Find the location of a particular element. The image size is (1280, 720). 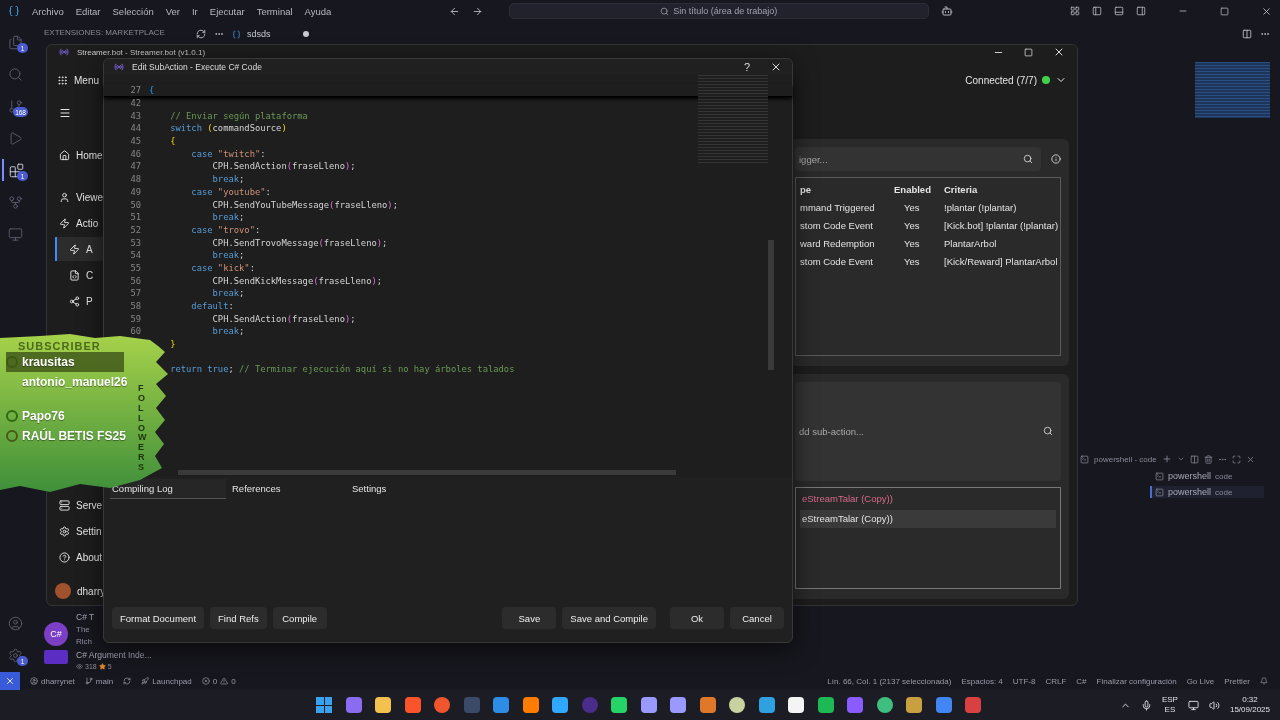

code-line: CPH.SendTrovoMessage(fraseLleno); is located at coordinates (299, 242).